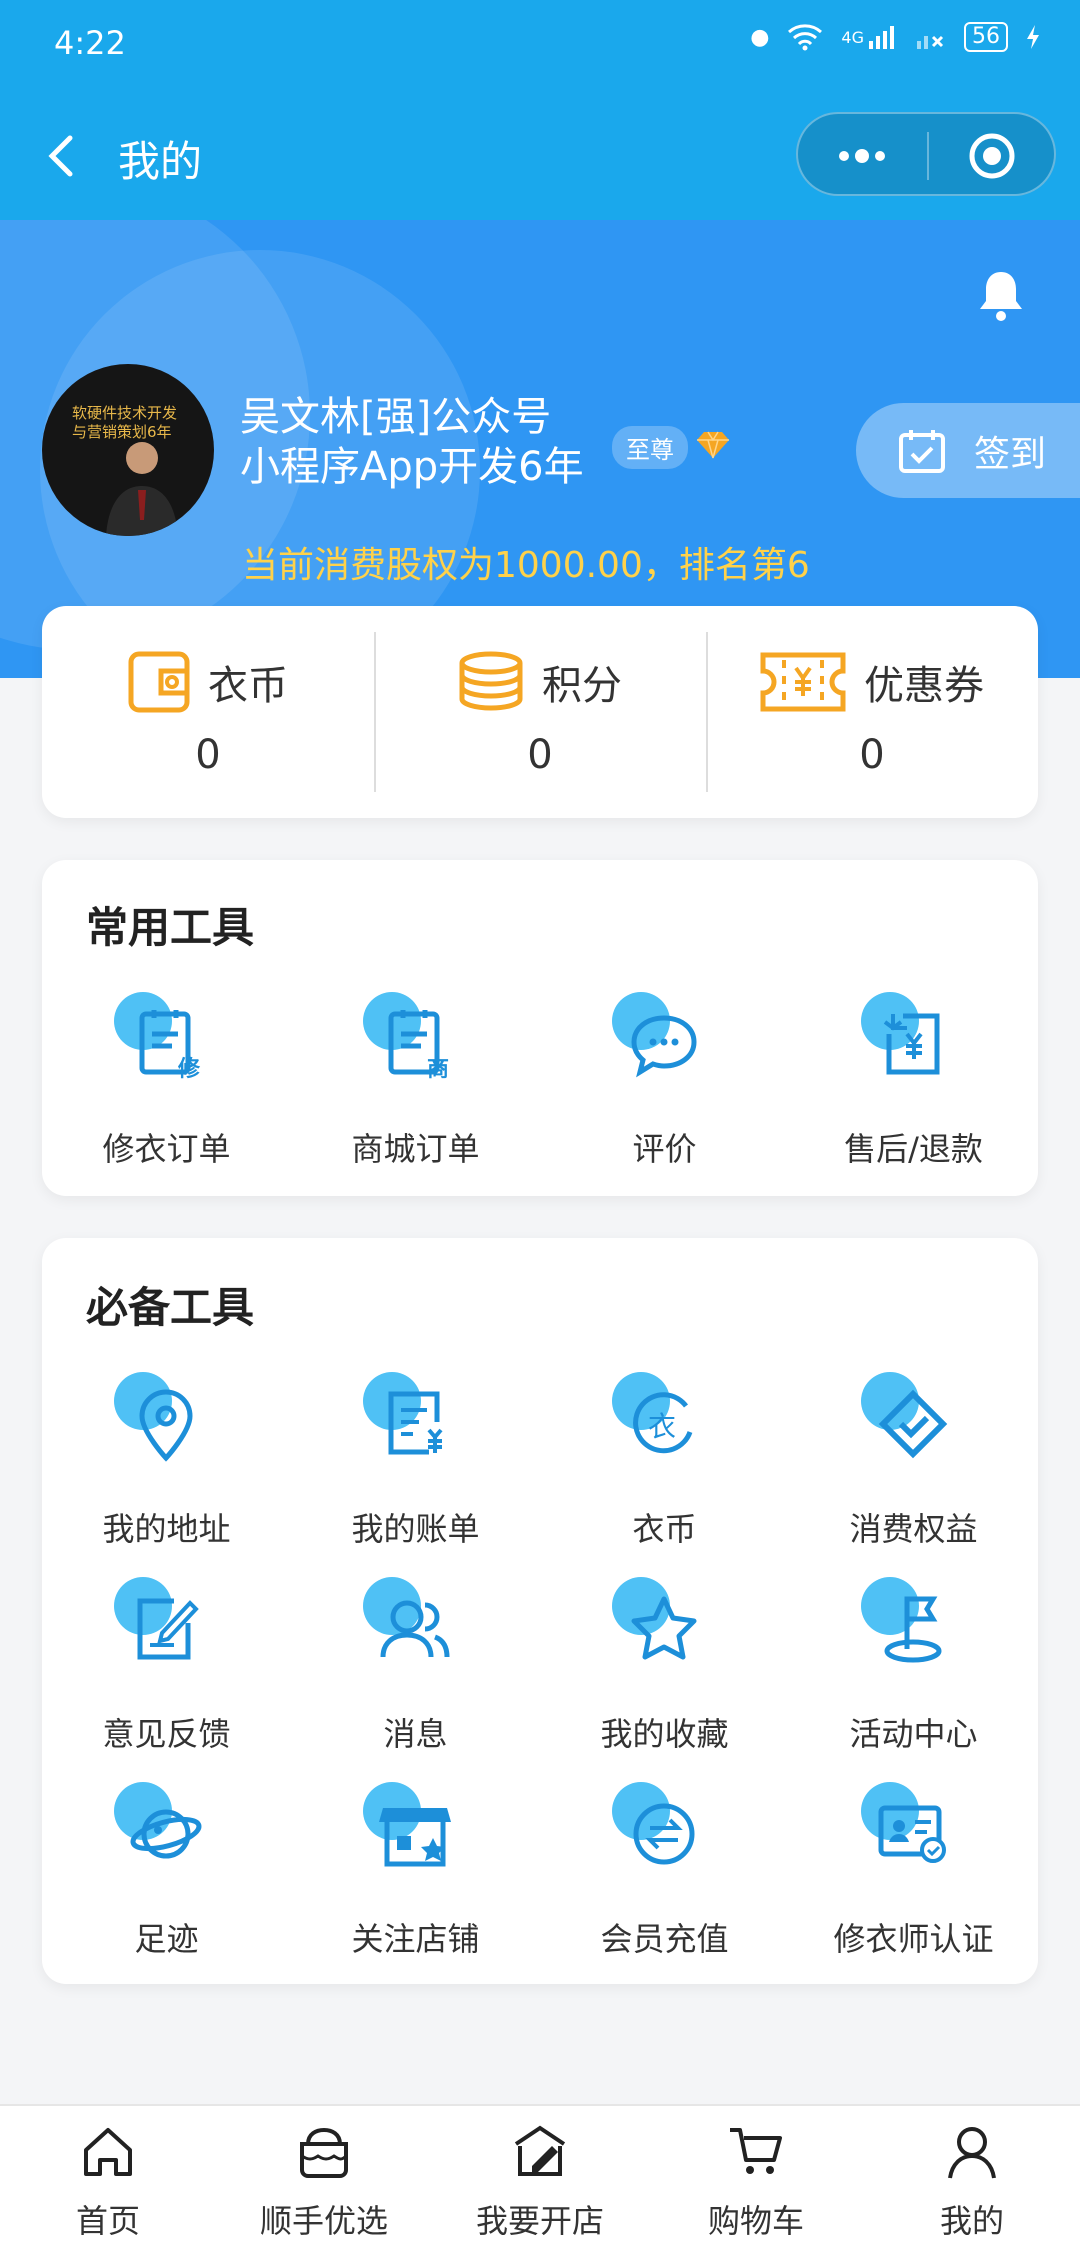 This screenshot has width=1080, height=2246. I want to click on tool-consumer-rights: 消费权益, so click(913, 1474).